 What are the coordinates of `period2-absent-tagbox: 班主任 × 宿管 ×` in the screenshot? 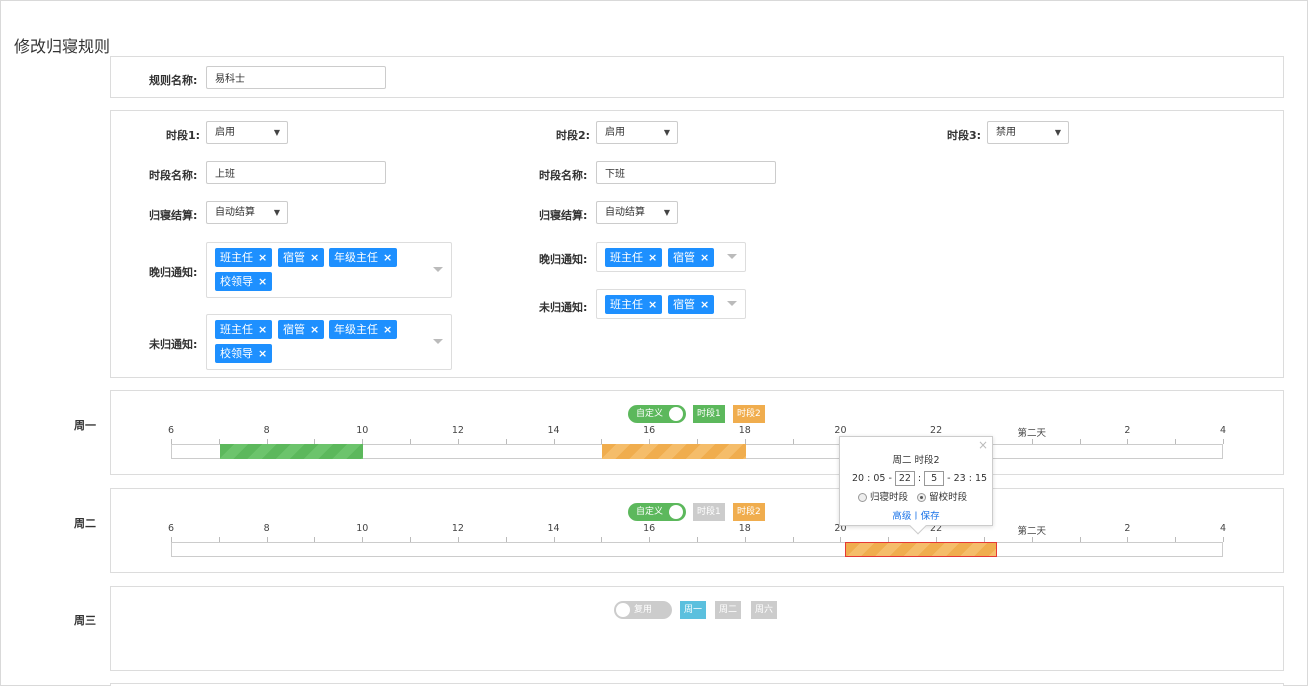 It's located at (671, 304).